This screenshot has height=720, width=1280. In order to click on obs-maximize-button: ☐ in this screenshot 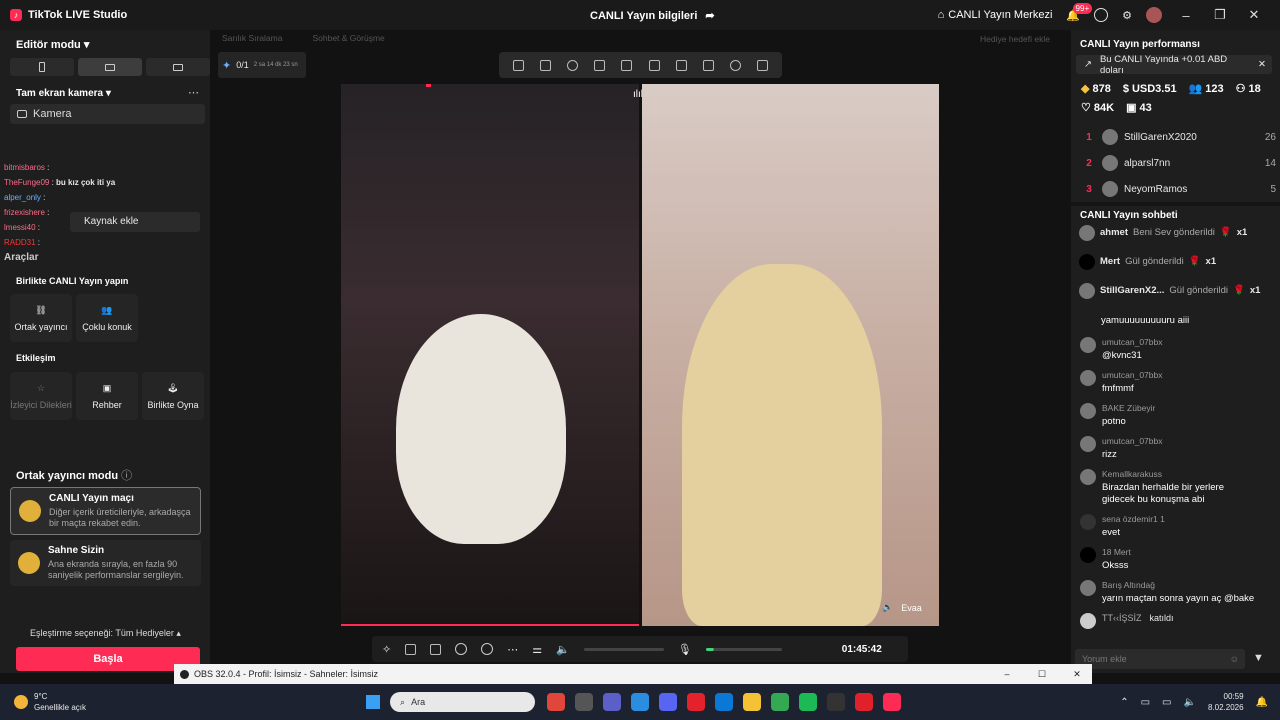, I will do `click(1042, 674)`.